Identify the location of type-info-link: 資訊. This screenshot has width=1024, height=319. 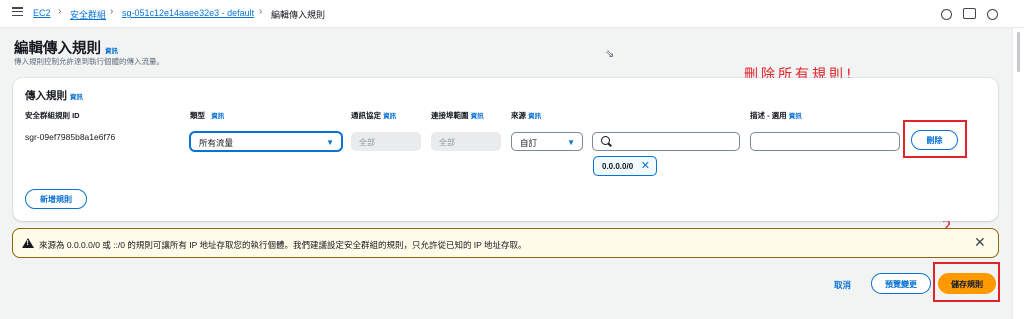
(217, 116).